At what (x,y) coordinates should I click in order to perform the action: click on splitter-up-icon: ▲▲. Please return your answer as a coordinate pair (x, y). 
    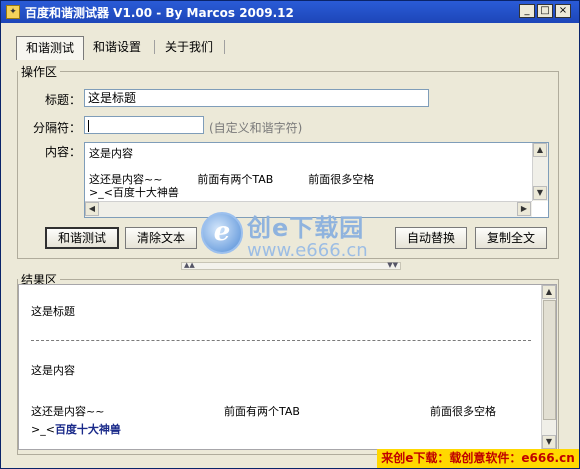
    Looking at the image, I should click on (189, 265).